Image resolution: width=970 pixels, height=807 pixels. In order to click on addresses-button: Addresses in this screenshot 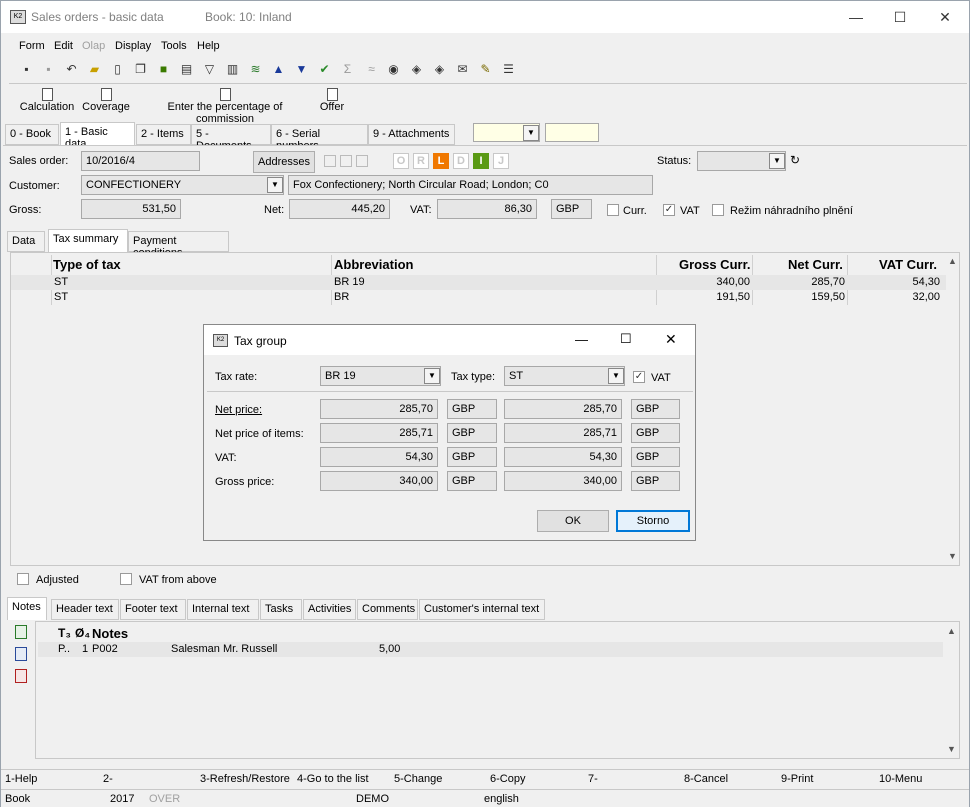, I will do `click(284, 162)`.